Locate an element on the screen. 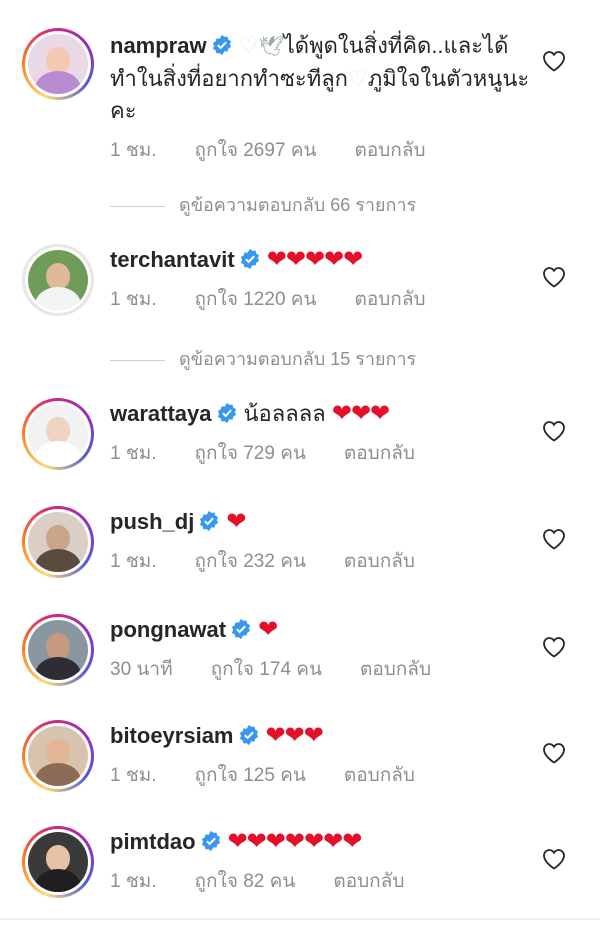 This screenshot has width=600, height=928. username: pongnawat is located at coordinates (168, 629).